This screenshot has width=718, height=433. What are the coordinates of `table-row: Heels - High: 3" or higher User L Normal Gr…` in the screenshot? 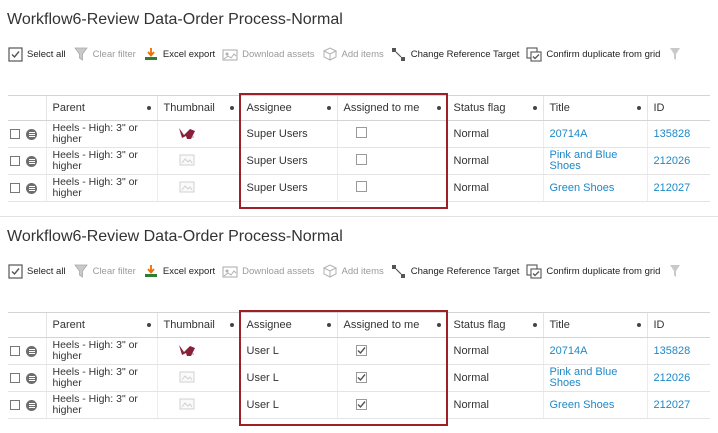 It's located at (359, 405).